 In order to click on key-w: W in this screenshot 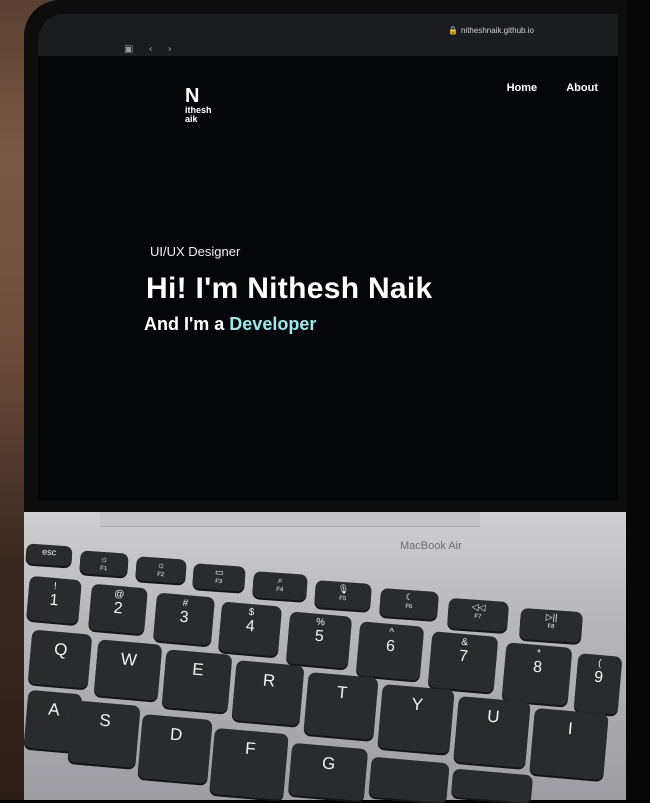, I will do `click(128, 670)`.